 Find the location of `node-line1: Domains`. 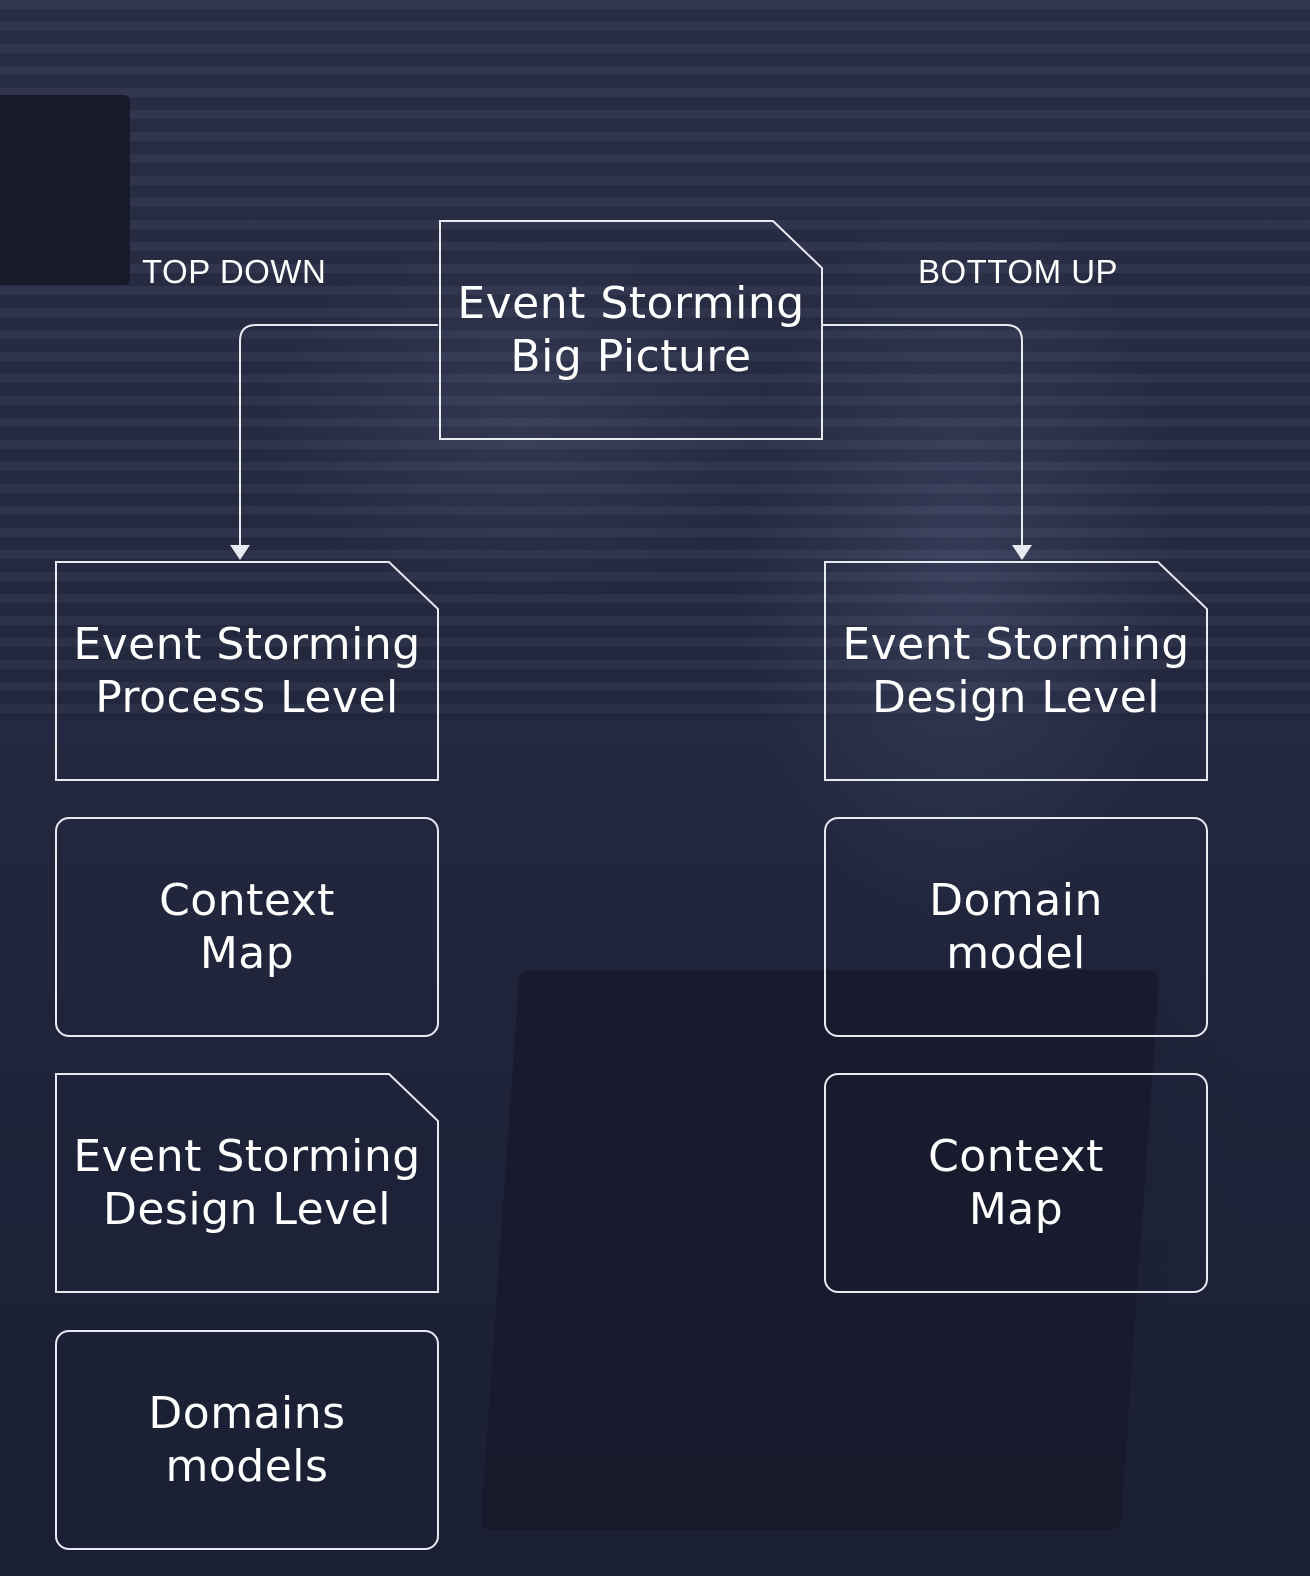

node-line1: Domains is located at coordinates (247, 1413).